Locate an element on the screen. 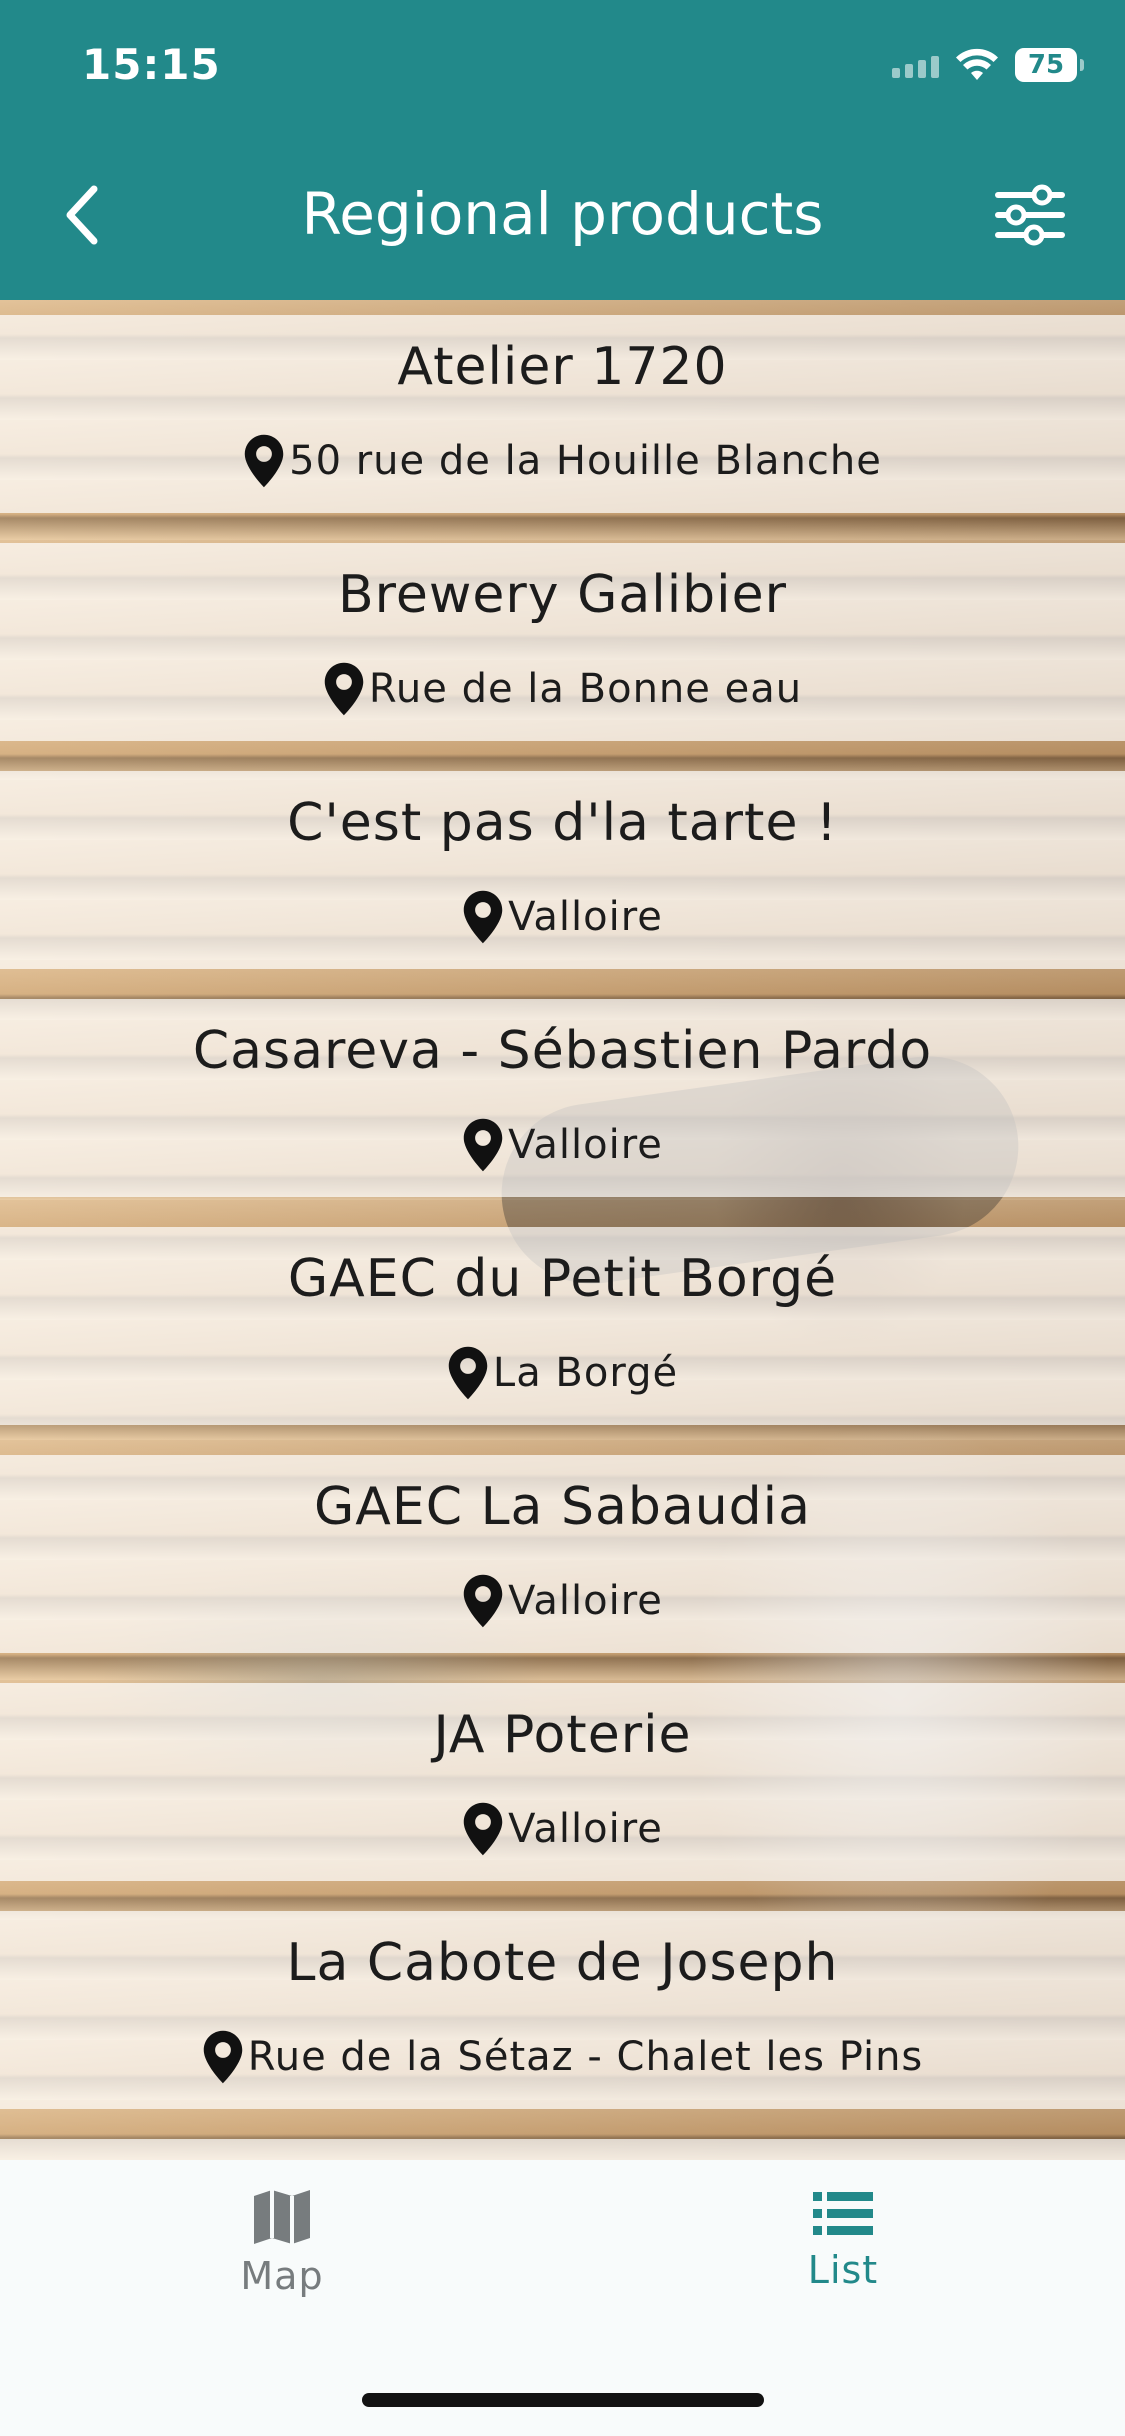 This screenshot has height=2436, width=1125. sliders-icon is located at coordinates (1030, 215).